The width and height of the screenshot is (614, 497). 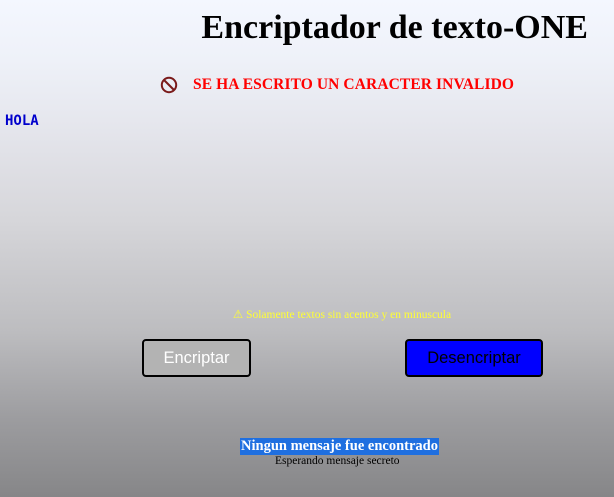 I want to click on error-text: SE HA ESCRITO UN CARACTER INVALIDO, so click(x=354, y=84).